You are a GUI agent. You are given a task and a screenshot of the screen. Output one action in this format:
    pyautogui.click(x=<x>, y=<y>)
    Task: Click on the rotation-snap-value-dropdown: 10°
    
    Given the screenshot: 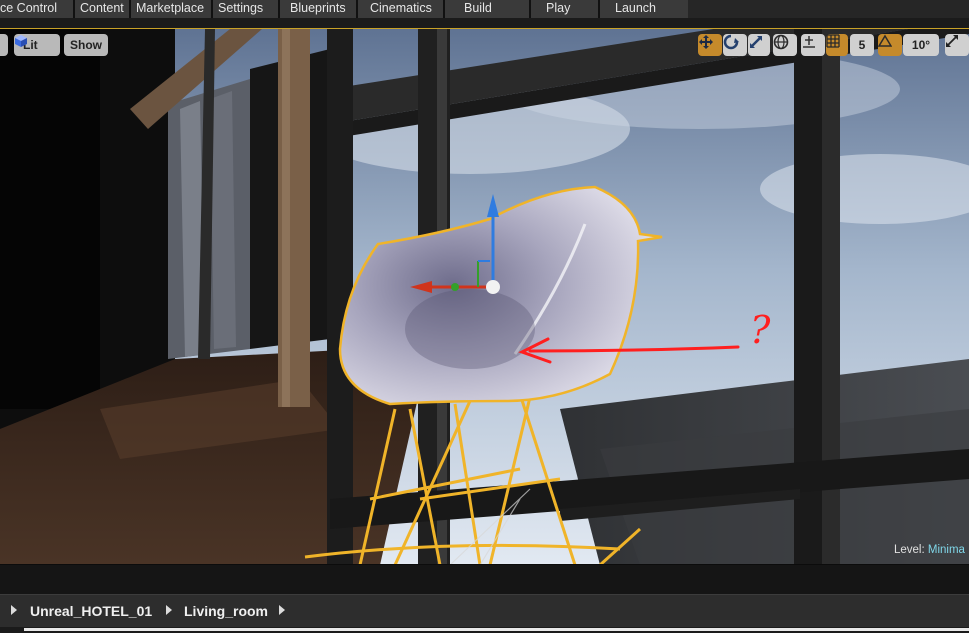 What is the action you would take?
    pyautogui.click(x=921, y=45)
    